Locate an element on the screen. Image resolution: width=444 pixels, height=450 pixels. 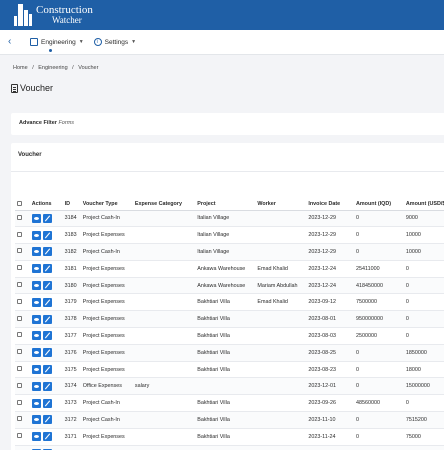
column-header: Expense Category is located at coordinates (164, 205).